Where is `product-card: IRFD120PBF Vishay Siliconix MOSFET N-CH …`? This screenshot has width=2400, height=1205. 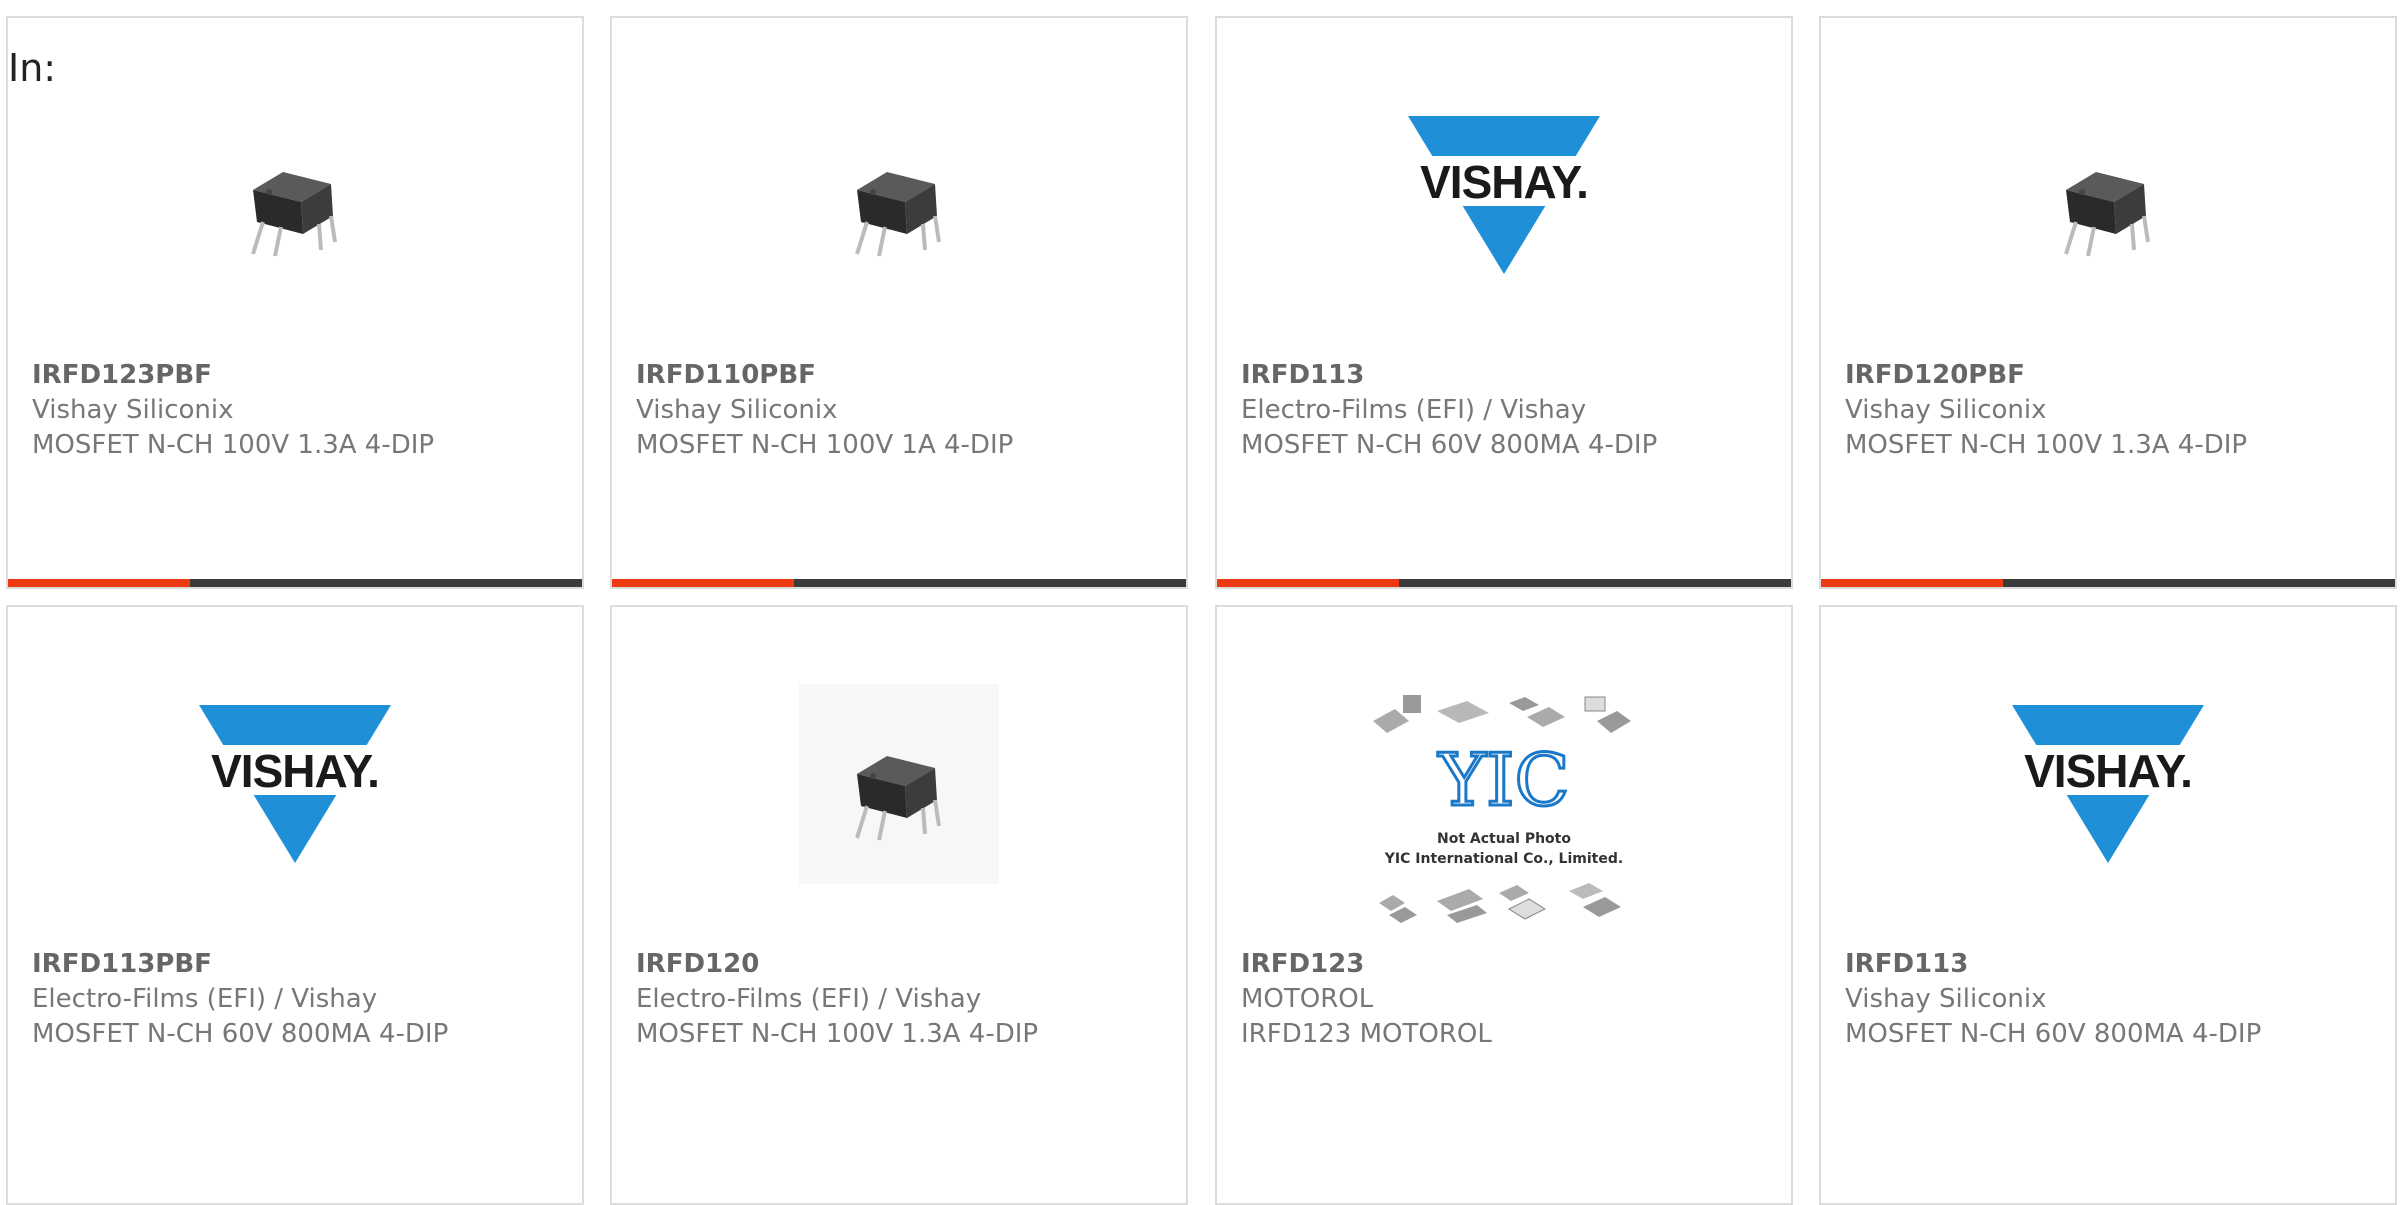 product-card: IRFD120PBF Vishay Siliconix MOSFET N-CH … is located at coordinates (2108, 302).